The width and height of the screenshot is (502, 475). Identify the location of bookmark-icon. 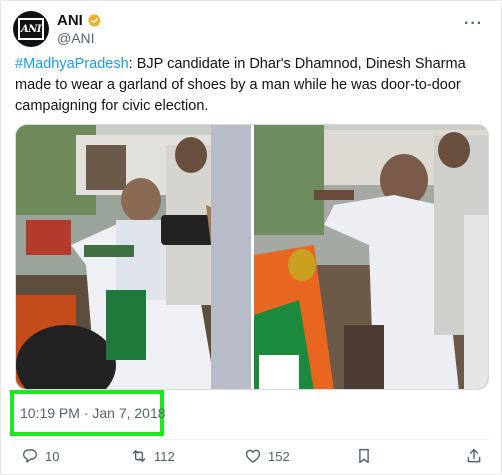
(364, 456).